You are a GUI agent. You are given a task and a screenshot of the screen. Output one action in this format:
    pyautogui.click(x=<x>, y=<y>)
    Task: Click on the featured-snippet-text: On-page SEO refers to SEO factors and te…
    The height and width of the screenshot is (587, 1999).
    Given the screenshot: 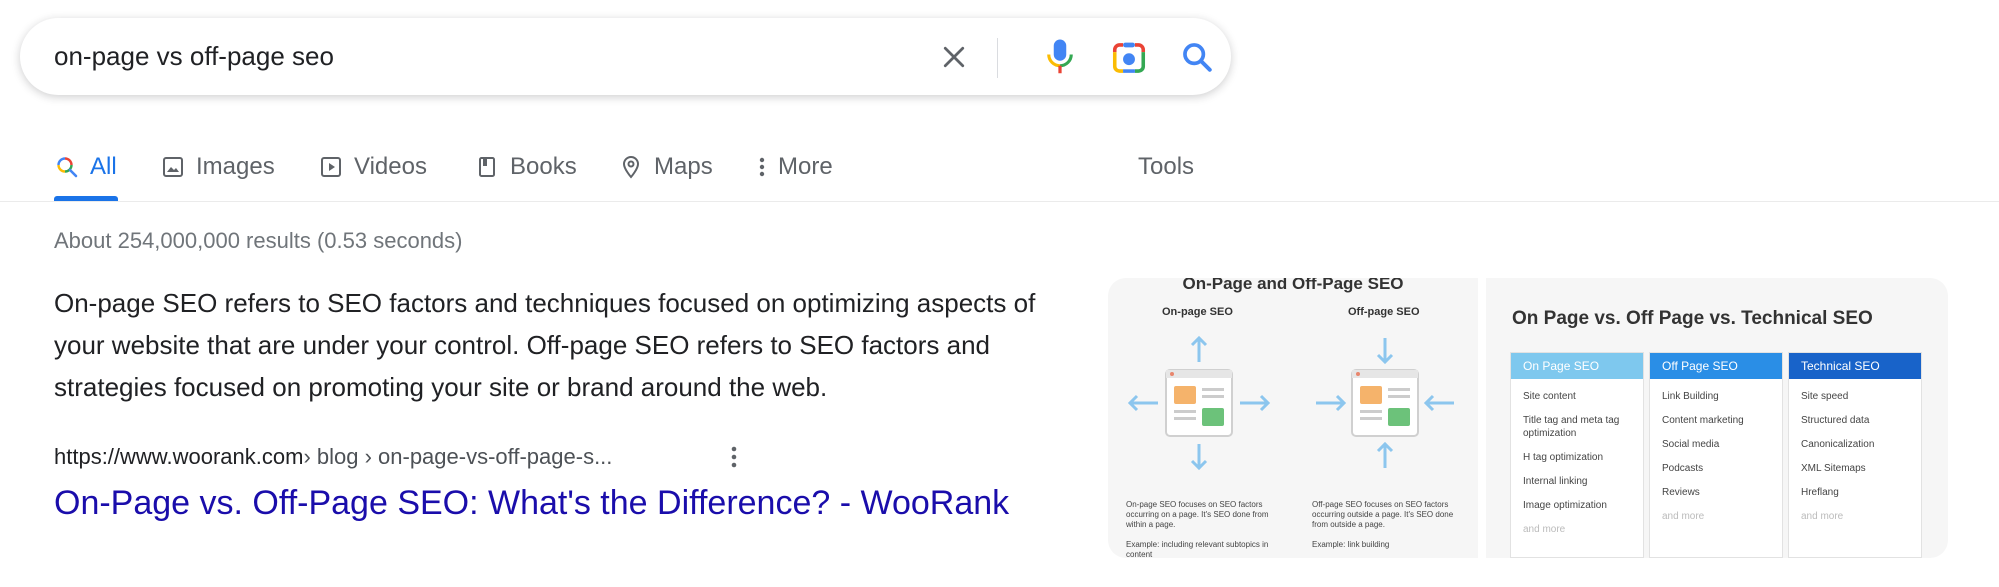 What is the action you would take?
    pyautogui.click(x=545, y=345)
    